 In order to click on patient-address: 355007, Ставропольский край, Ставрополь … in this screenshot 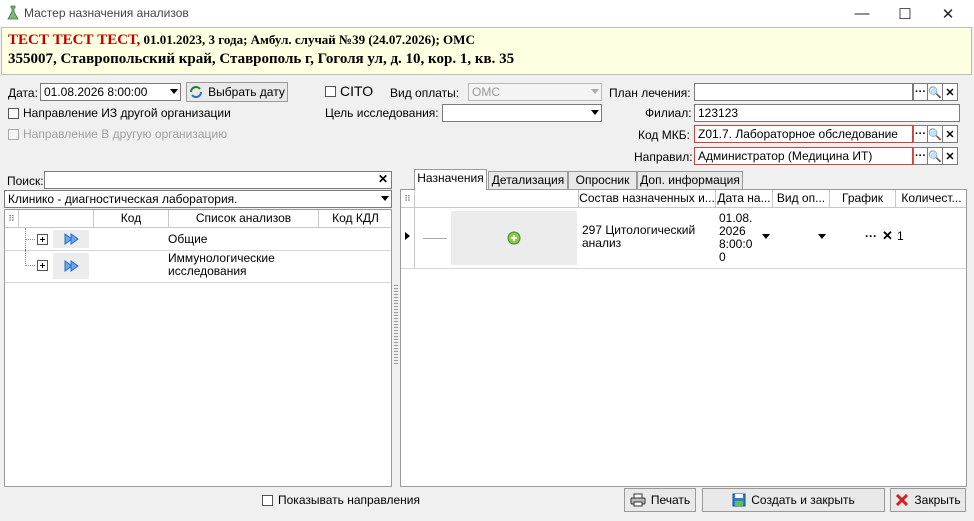, I will do `click(261, 59)`.